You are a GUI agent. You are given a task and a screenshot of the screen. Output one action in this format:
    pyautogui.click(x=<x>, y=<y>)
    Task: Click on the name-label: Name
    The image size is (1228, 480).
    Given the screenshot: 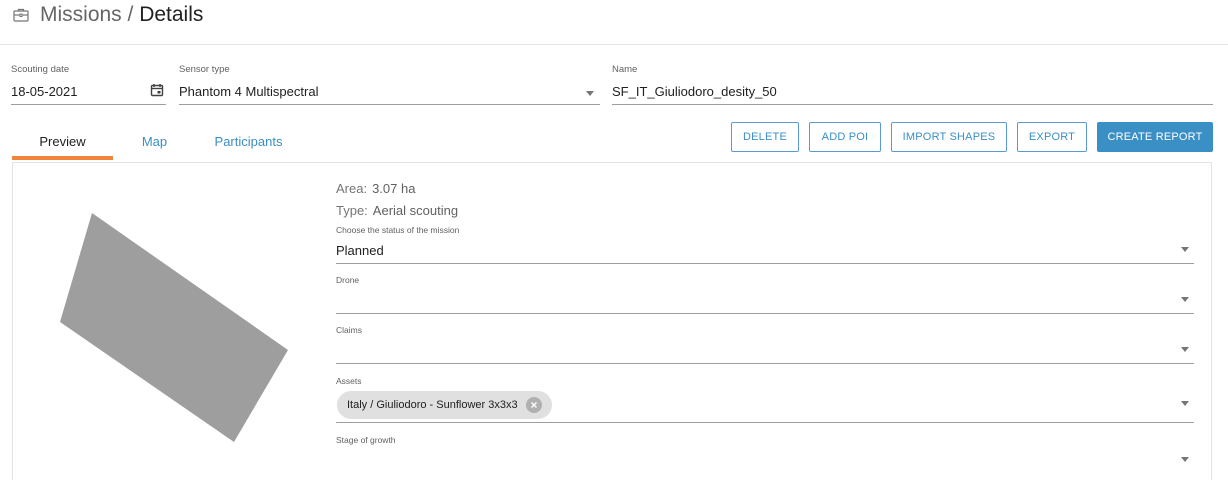 What is the action you would take?
    pyautogui.click(x=625, y=69)
    